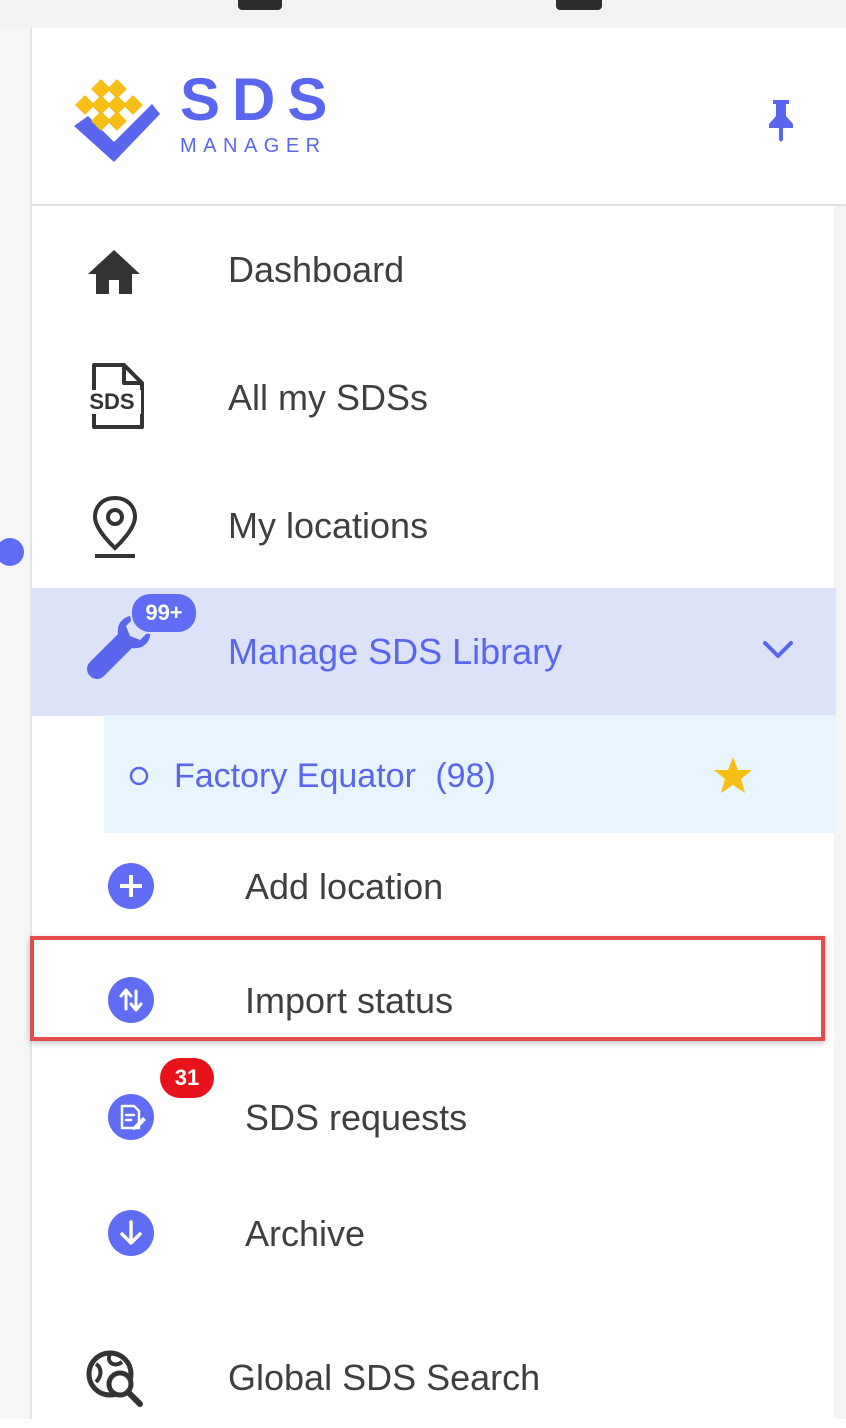 Image resolution: width=846 pixels, height=1428 pixels. Describe the element at coordinates (328, 525) in the screenshot. I see `sidebar-item-label: My locations` at that location.